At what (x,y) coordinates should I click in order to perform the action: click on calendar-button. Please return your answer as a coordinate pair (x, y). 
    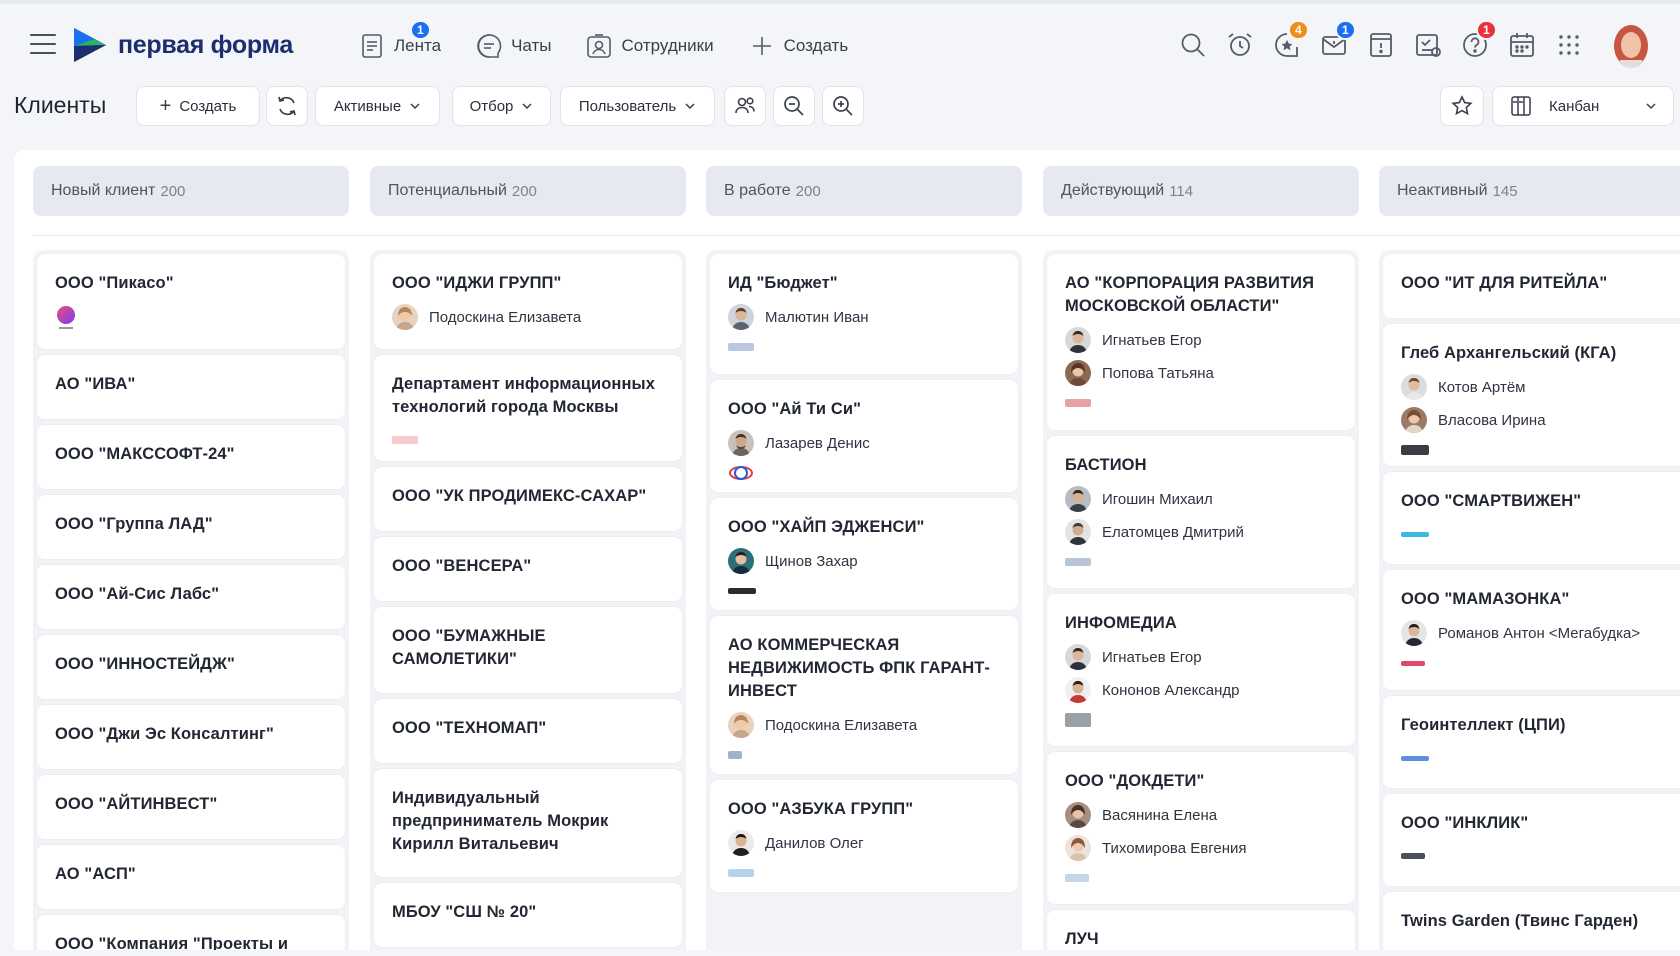
    Looking at the image, I should click on (1522, 45).